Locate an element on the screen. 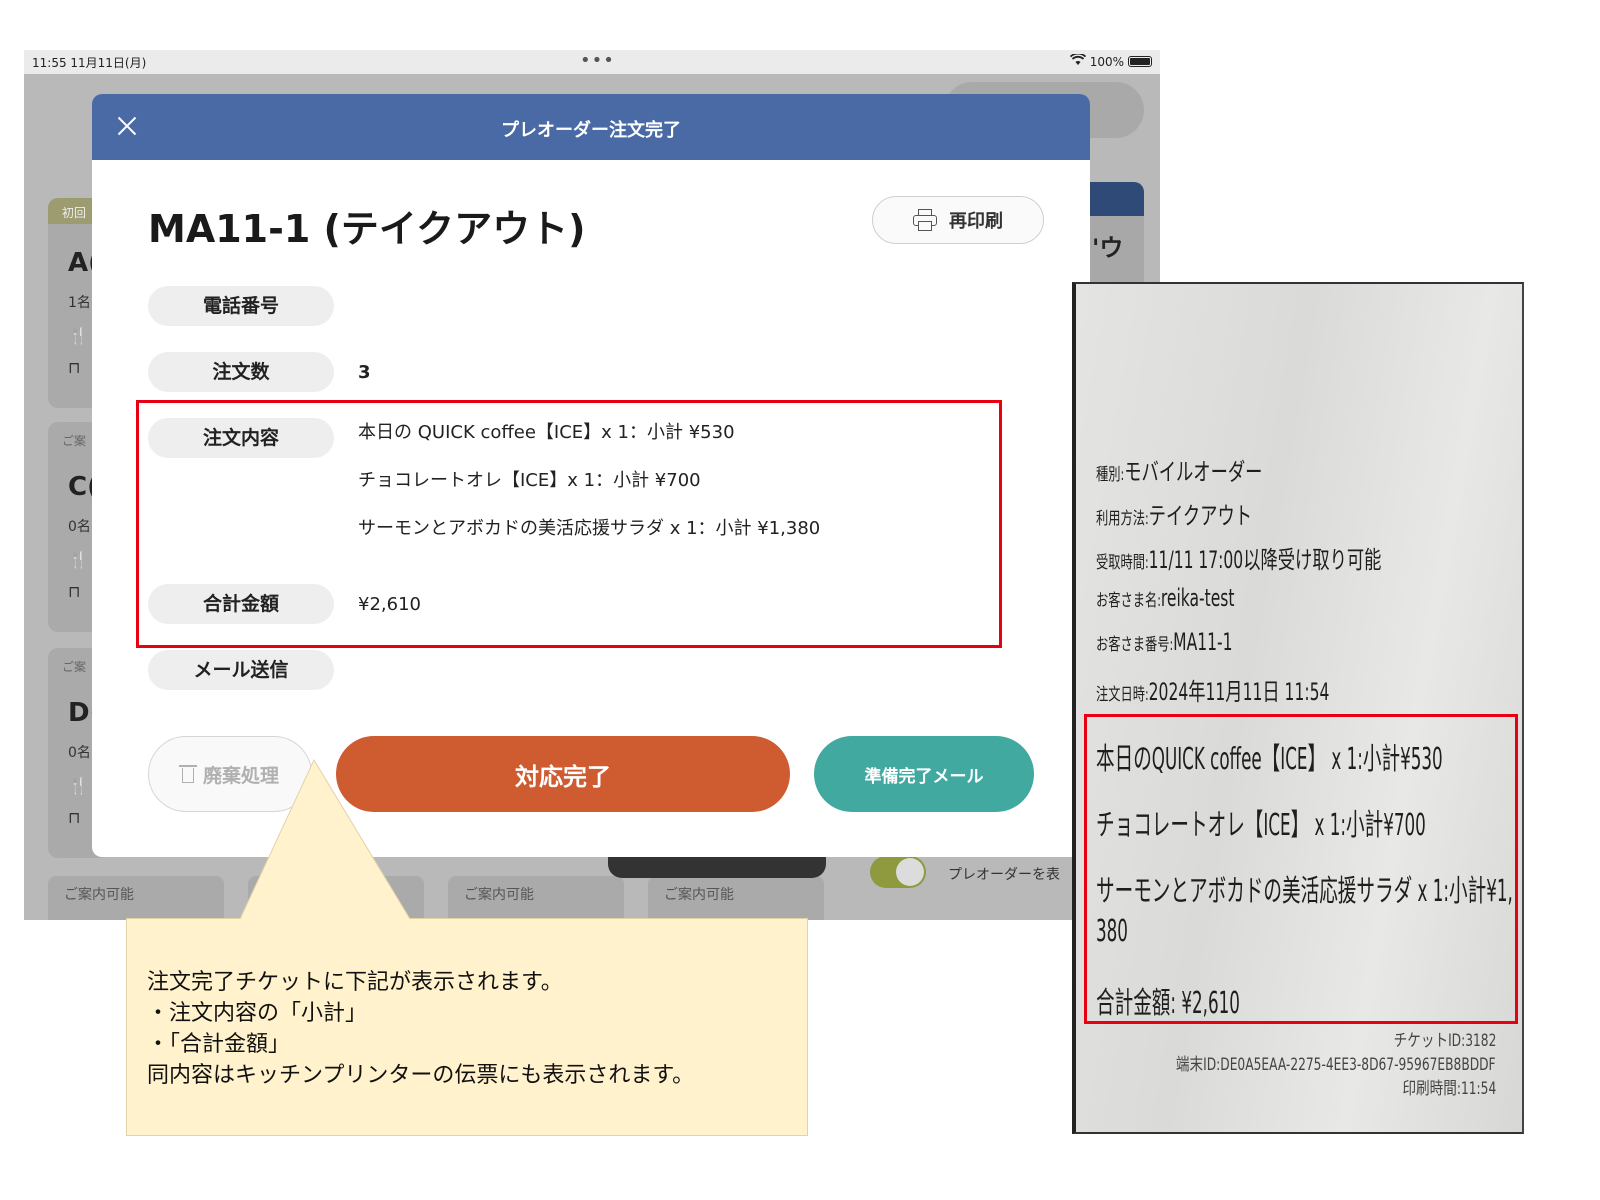 Image resolution: width=1600 pixels, height=1200 pixels. receipt-info-line: 注文日時:2024年11月11日 11:54 is located at coordinates (1212, 689).